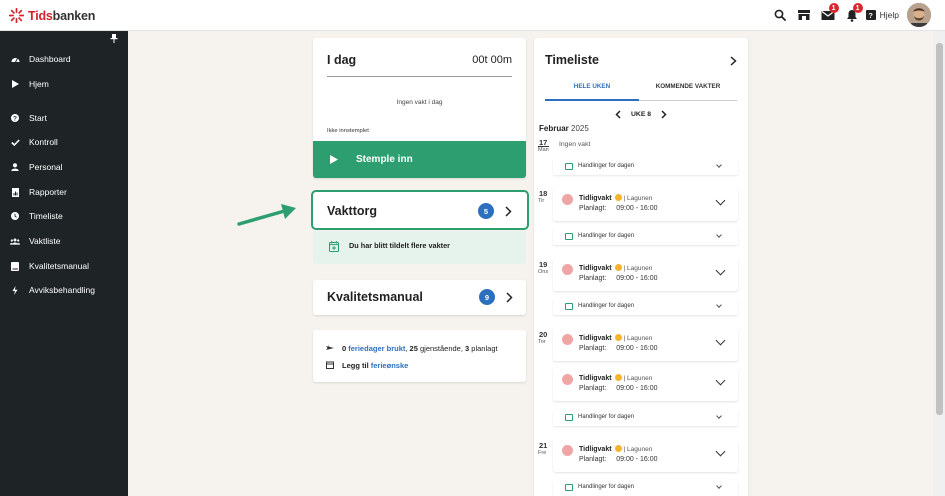 This screenshot has width=945, height=496. Describe the element at coordinates (64, 241) in the screenshot. I see `sidebar-item-vaktliste: Vaktliste` at that location.